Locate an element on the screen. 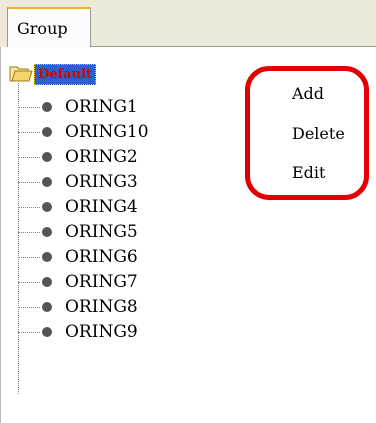 The image size is (376, 423). context-menu: Add Delete Edit is located at coordinates (320, 138).